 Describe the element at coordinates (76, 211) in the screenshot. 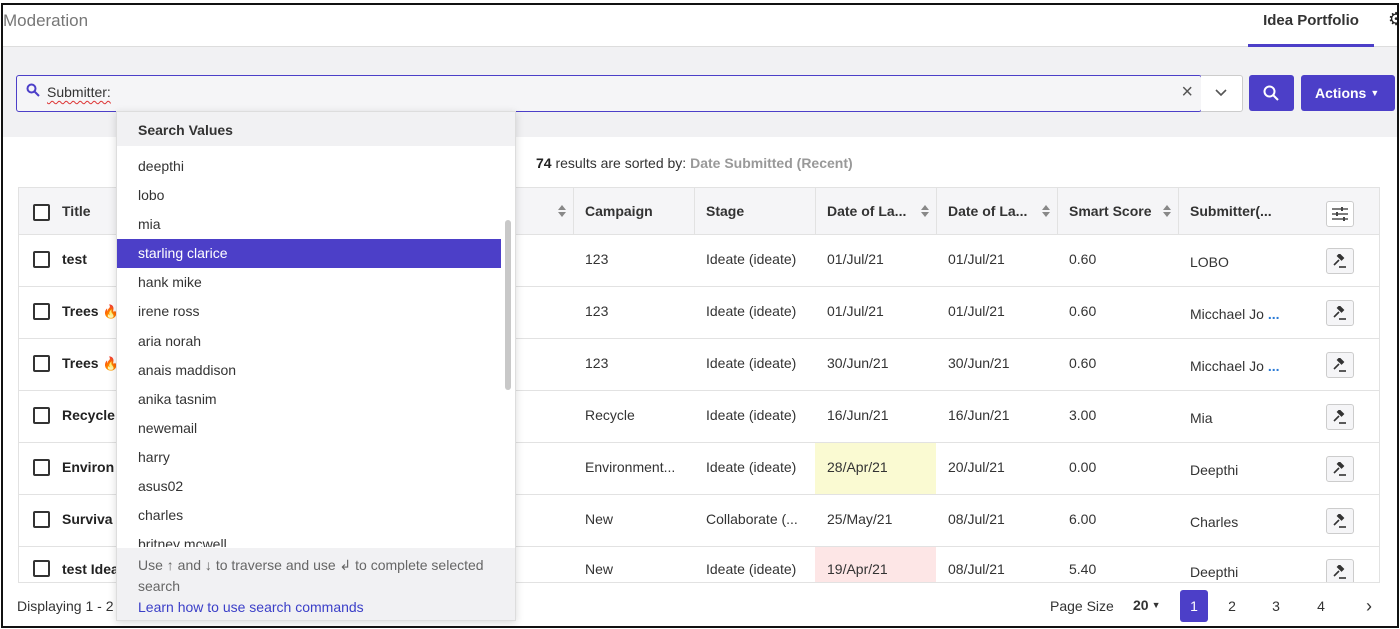

I see `col-title: Title` at that location.